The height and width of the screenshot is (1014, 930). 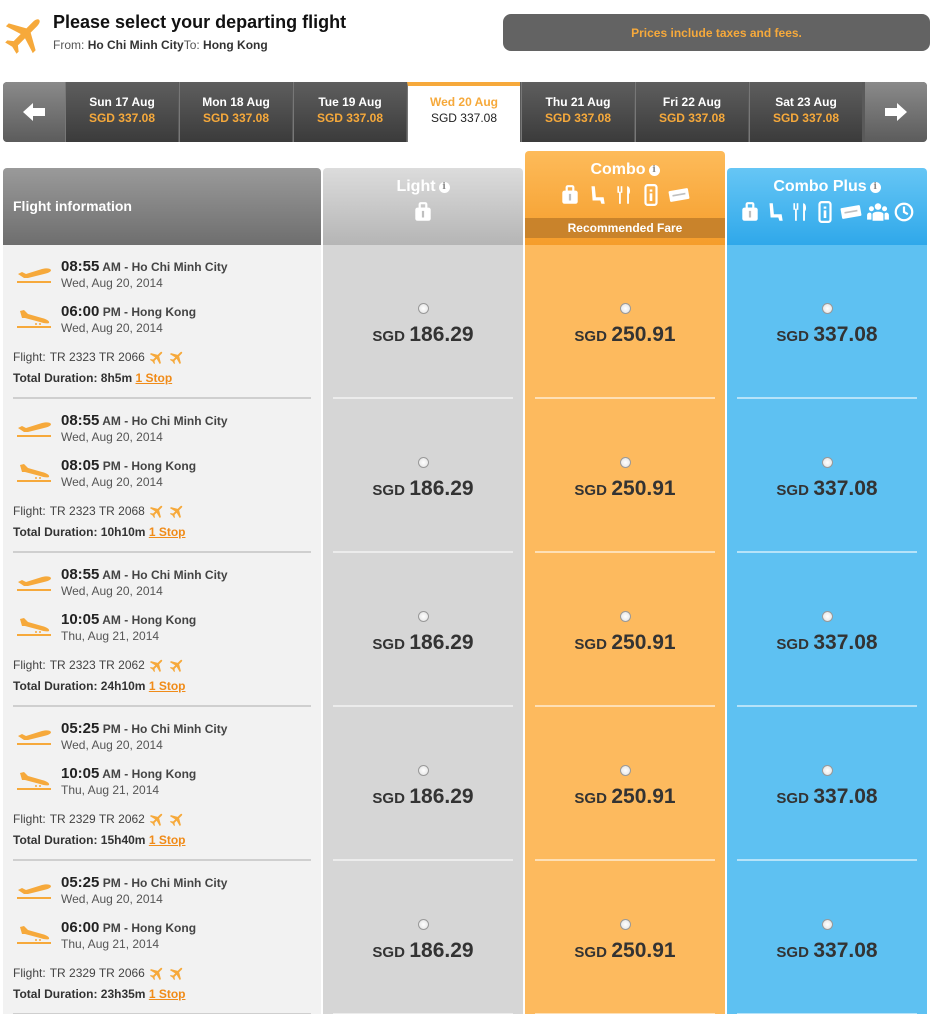 I want to click on total-duration: Total Duration: 23h35m 1 Stop, so click(x=99, y=994).